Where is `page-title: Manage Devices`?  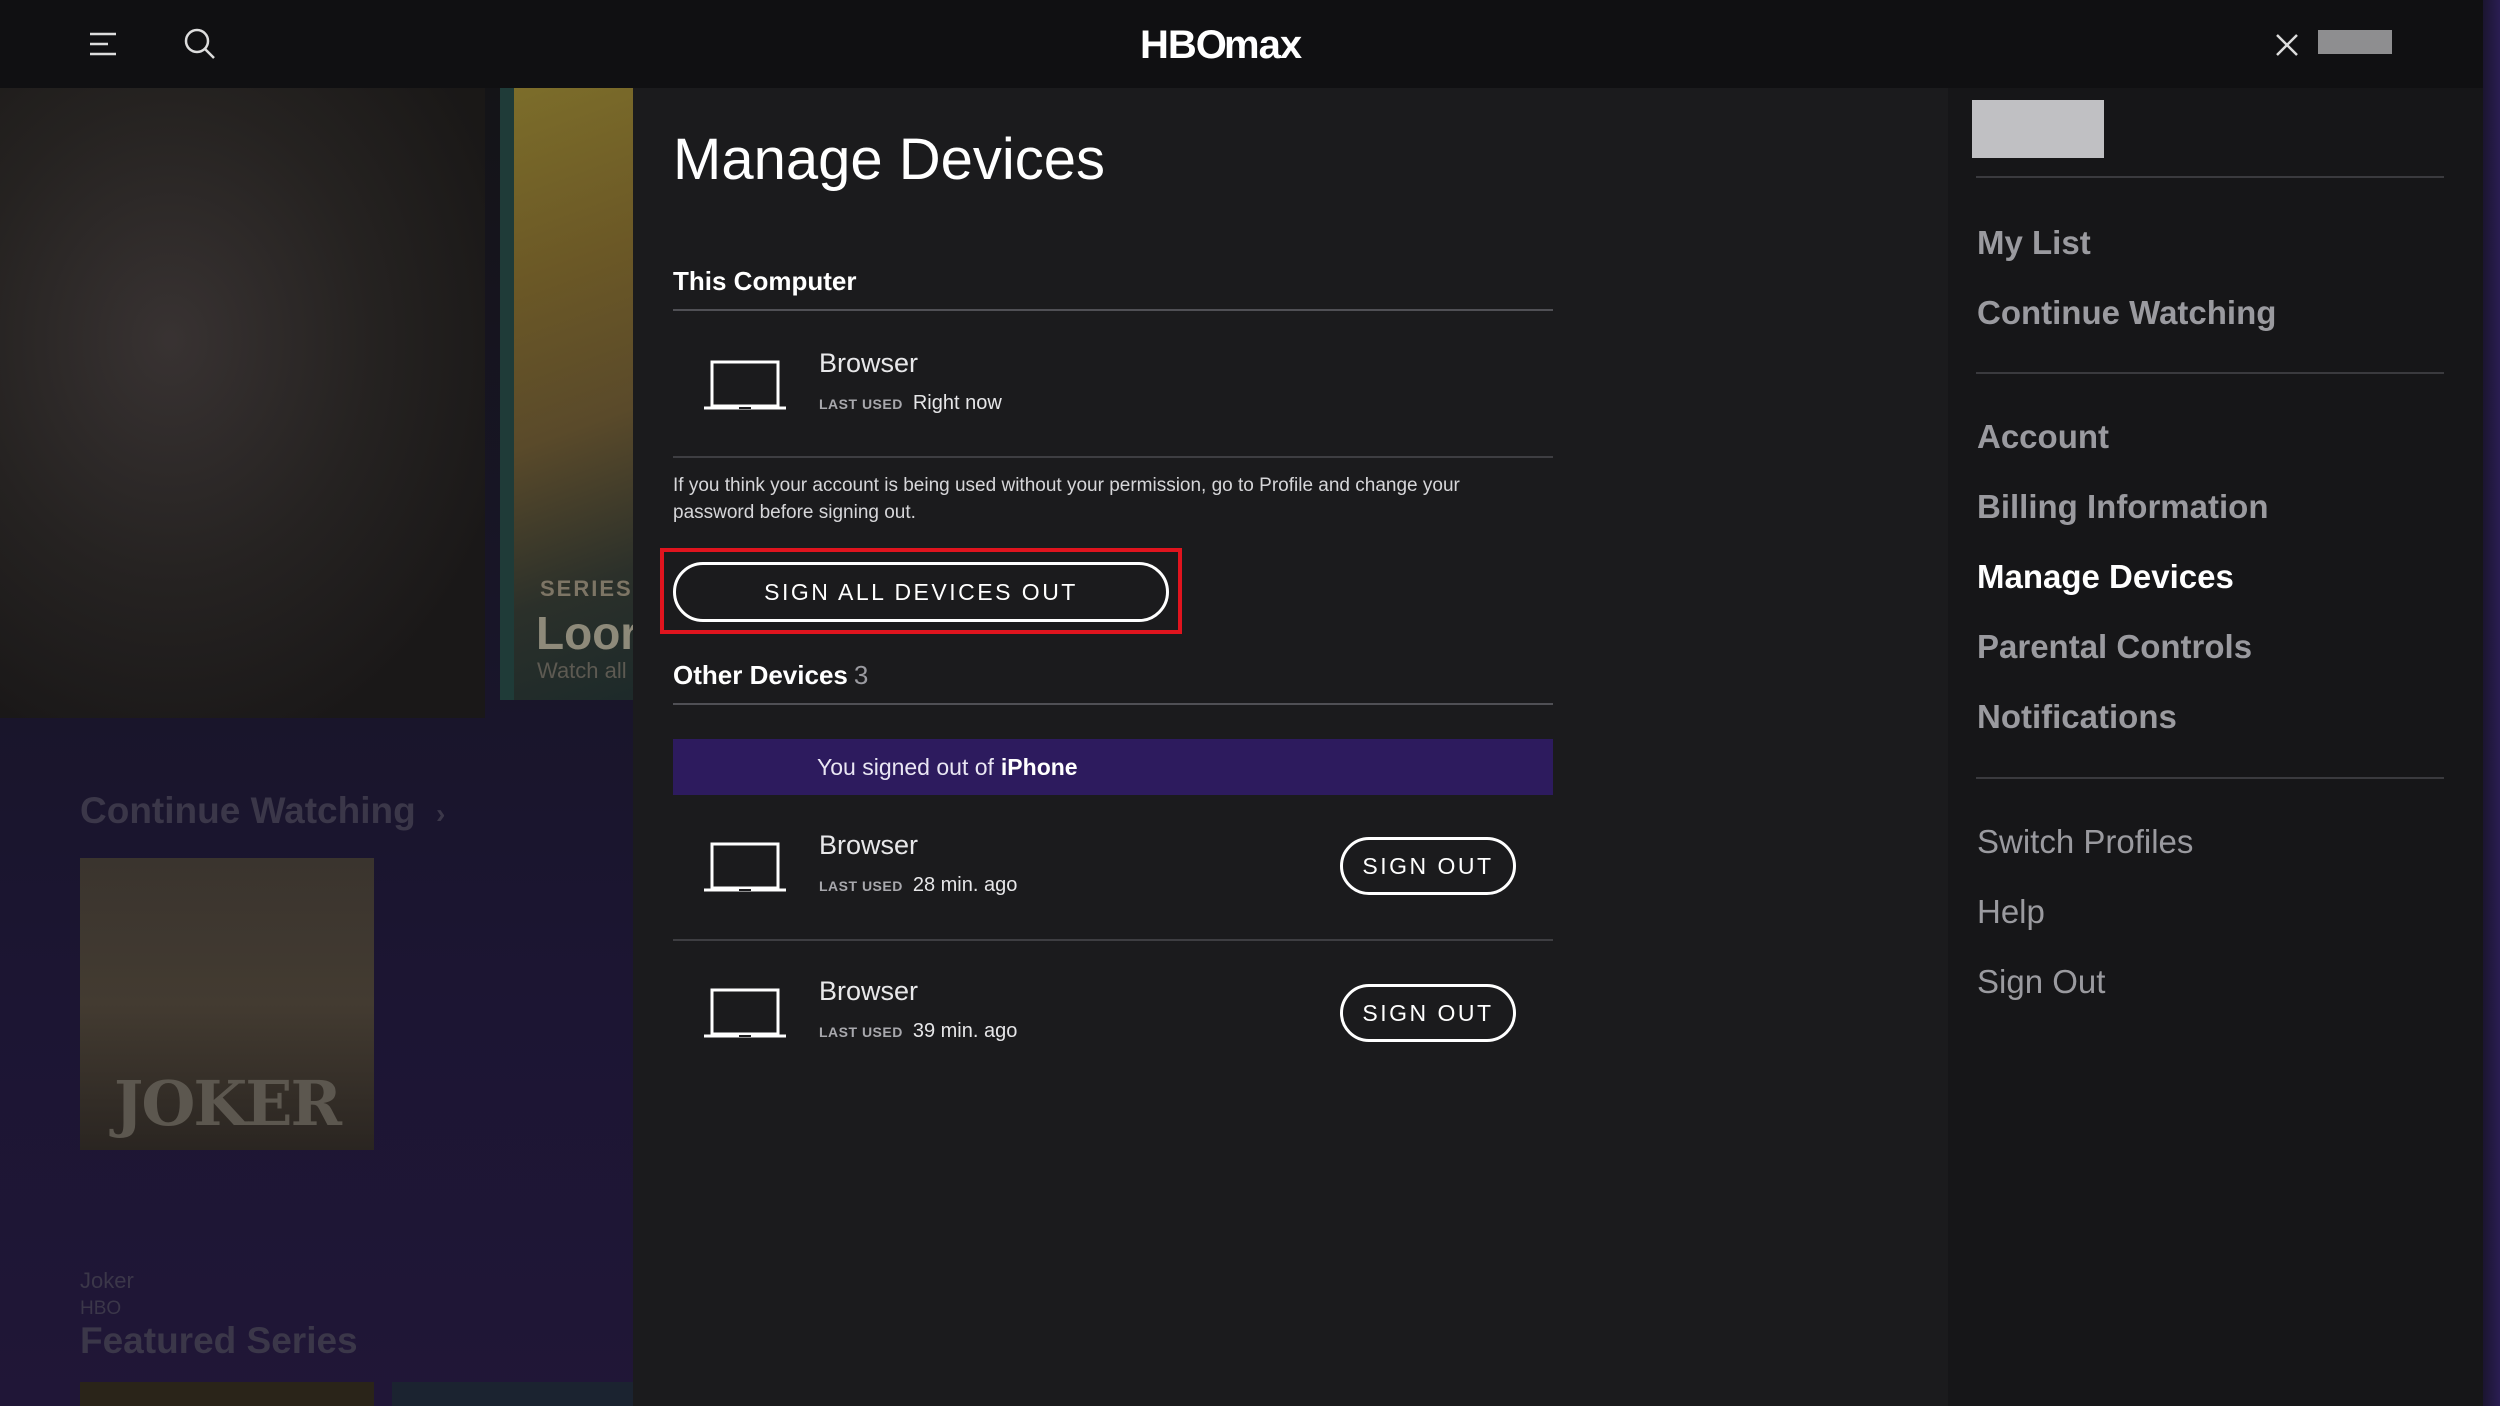
page-title: Manage Devices is located at coordinates (889, 159).